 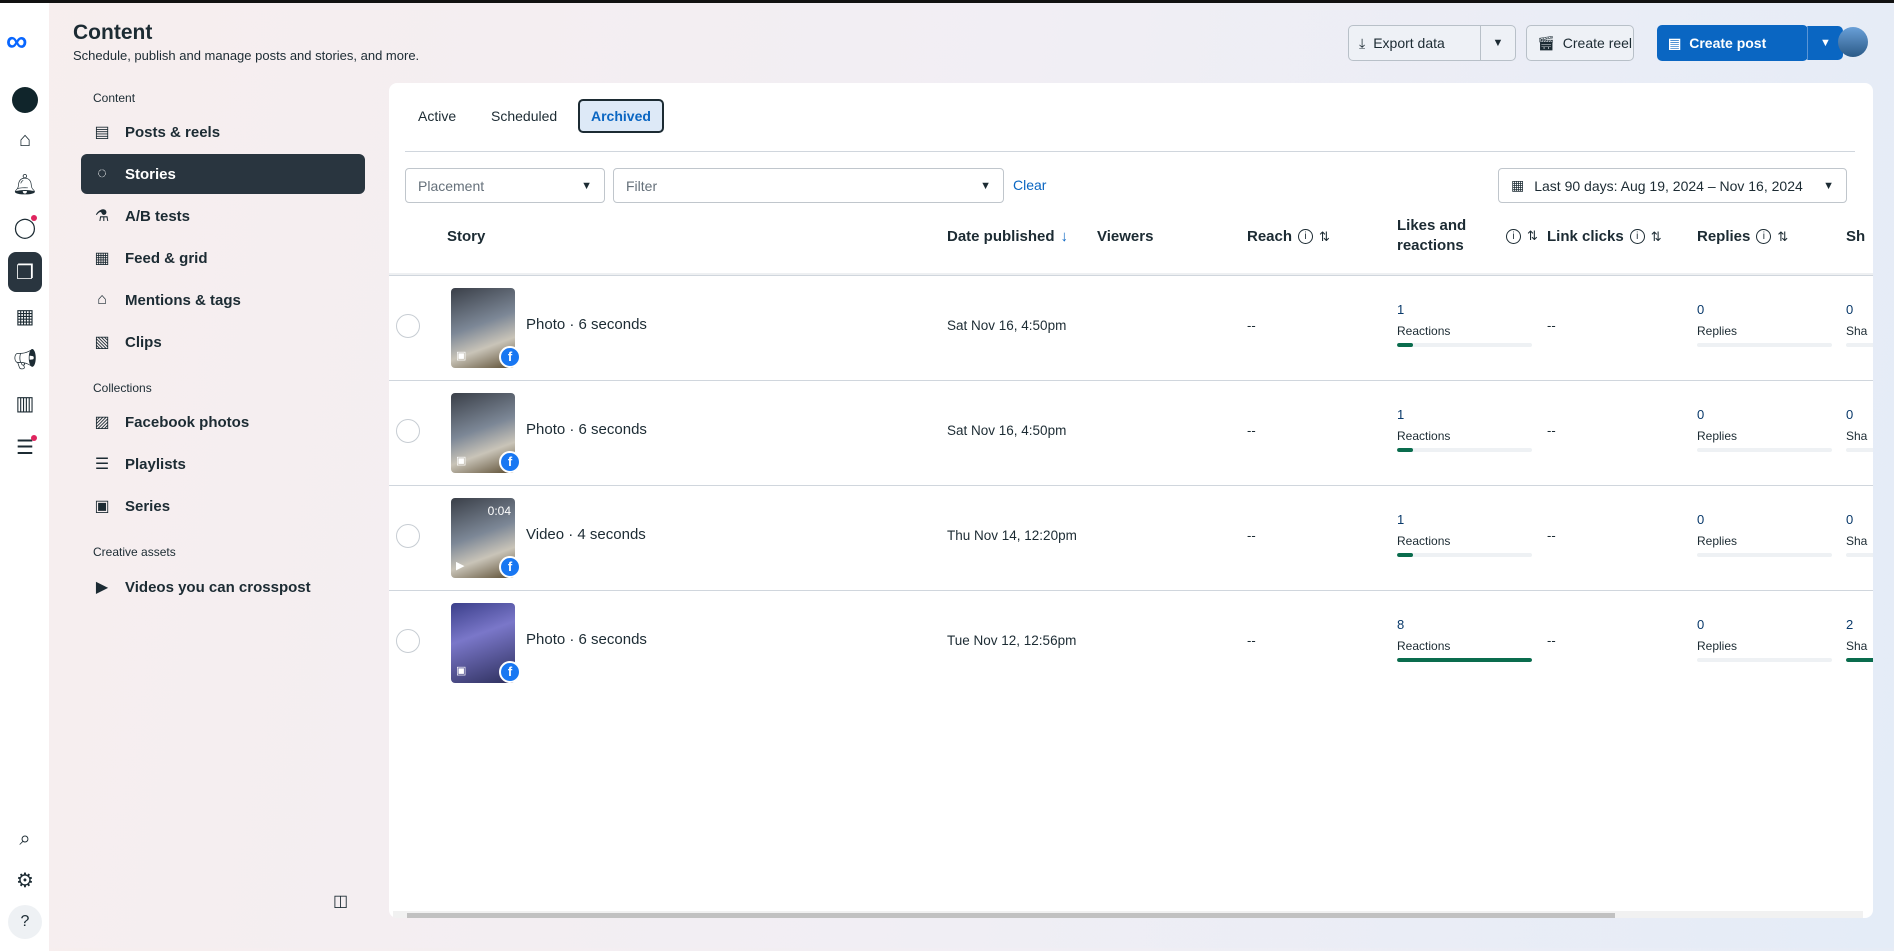 I want to click on nav-item-series: ▣ Series, so click(x=223, y=506).